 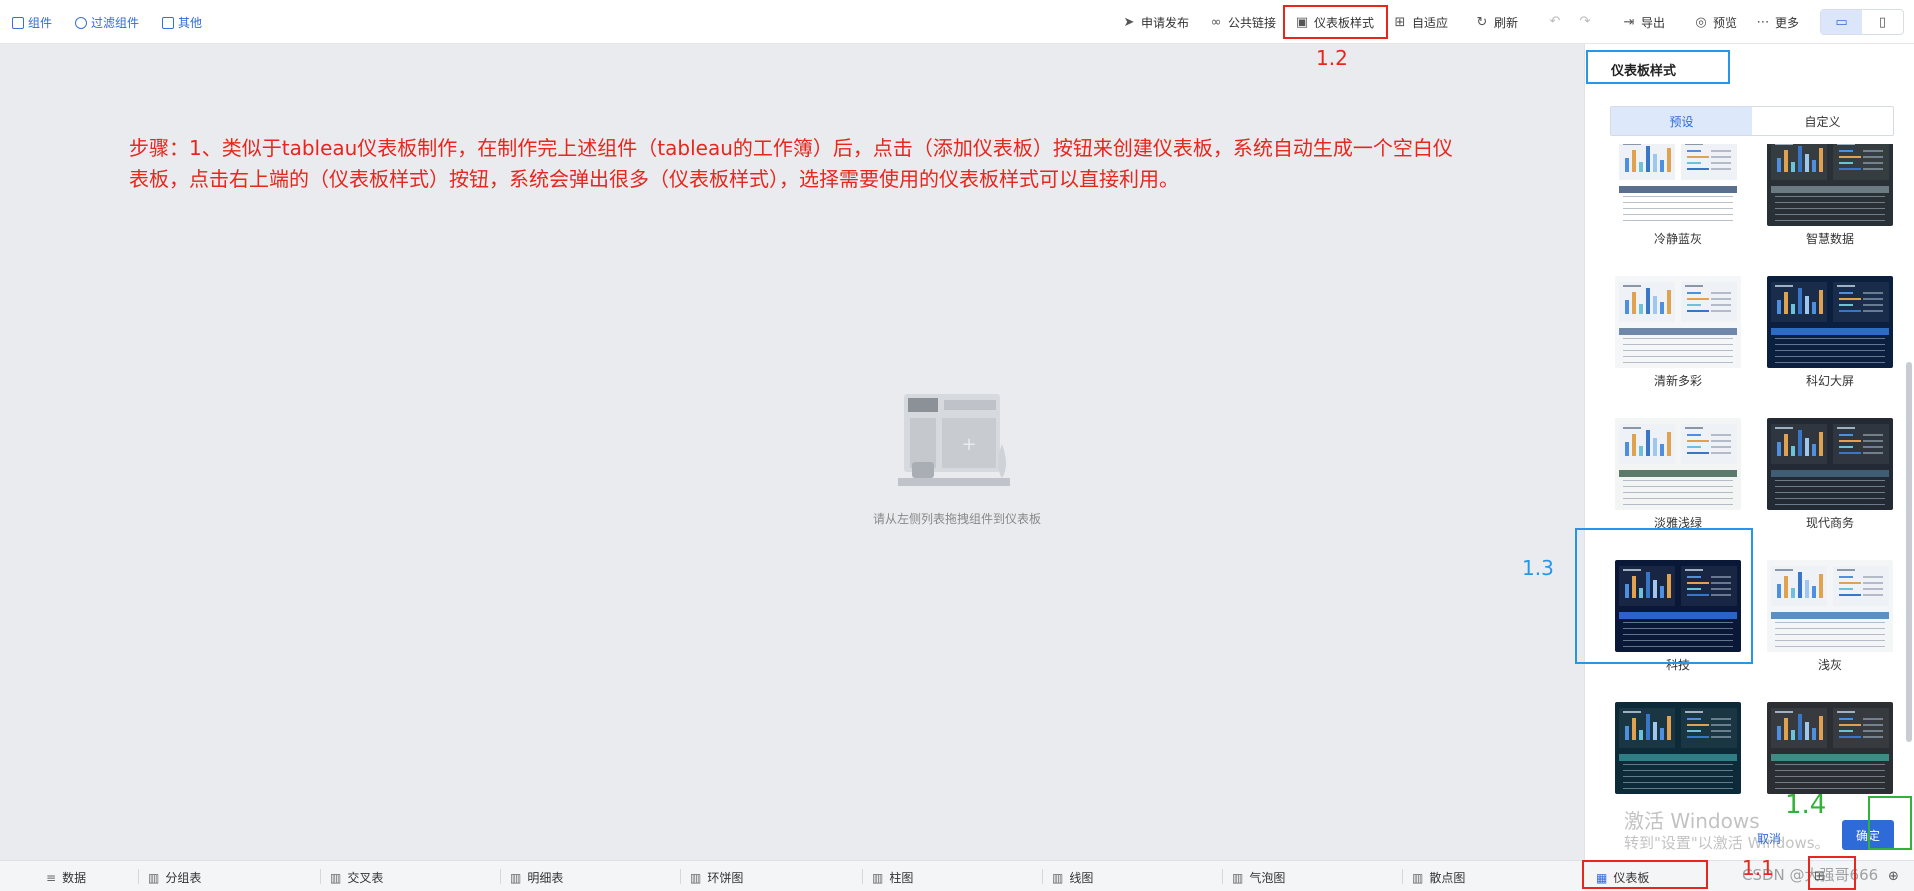 I want to click on style-card-label: 冷静蓝灰, so click(x=1677, y=239).